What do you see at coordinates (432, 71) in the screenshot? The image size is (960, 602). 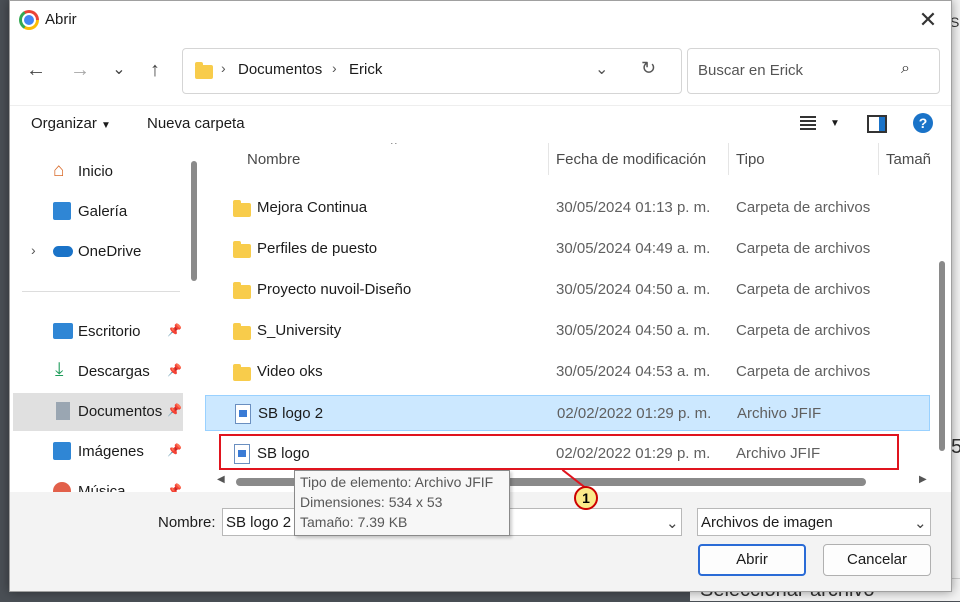 I see `address-bar: › Documentos › Erick ⌄ ↻` at bounding box center [432, 71].